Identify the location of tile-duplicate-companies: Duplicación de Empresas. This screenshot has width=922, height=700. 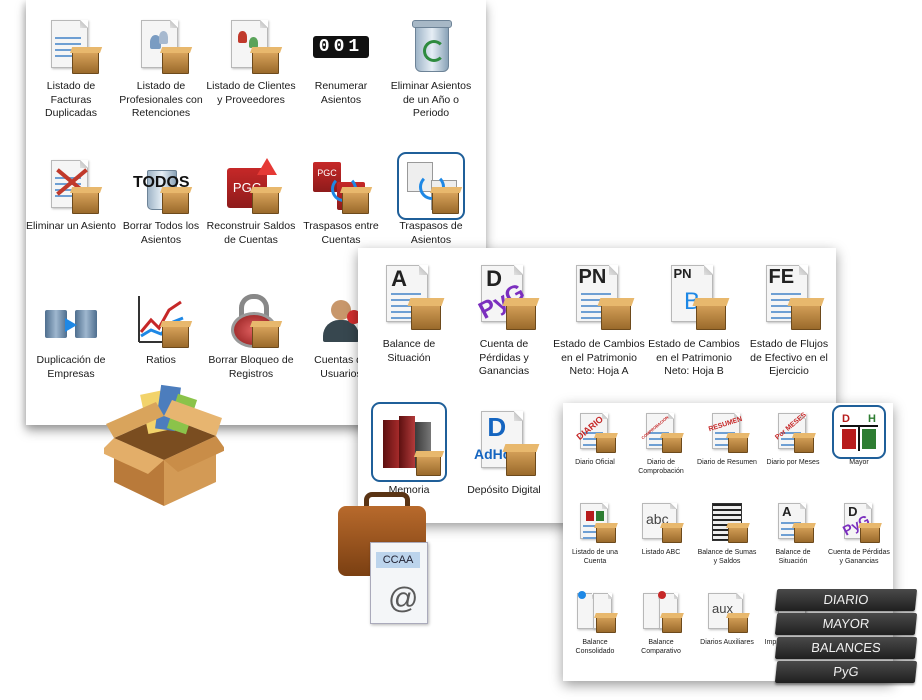
(71, 336).